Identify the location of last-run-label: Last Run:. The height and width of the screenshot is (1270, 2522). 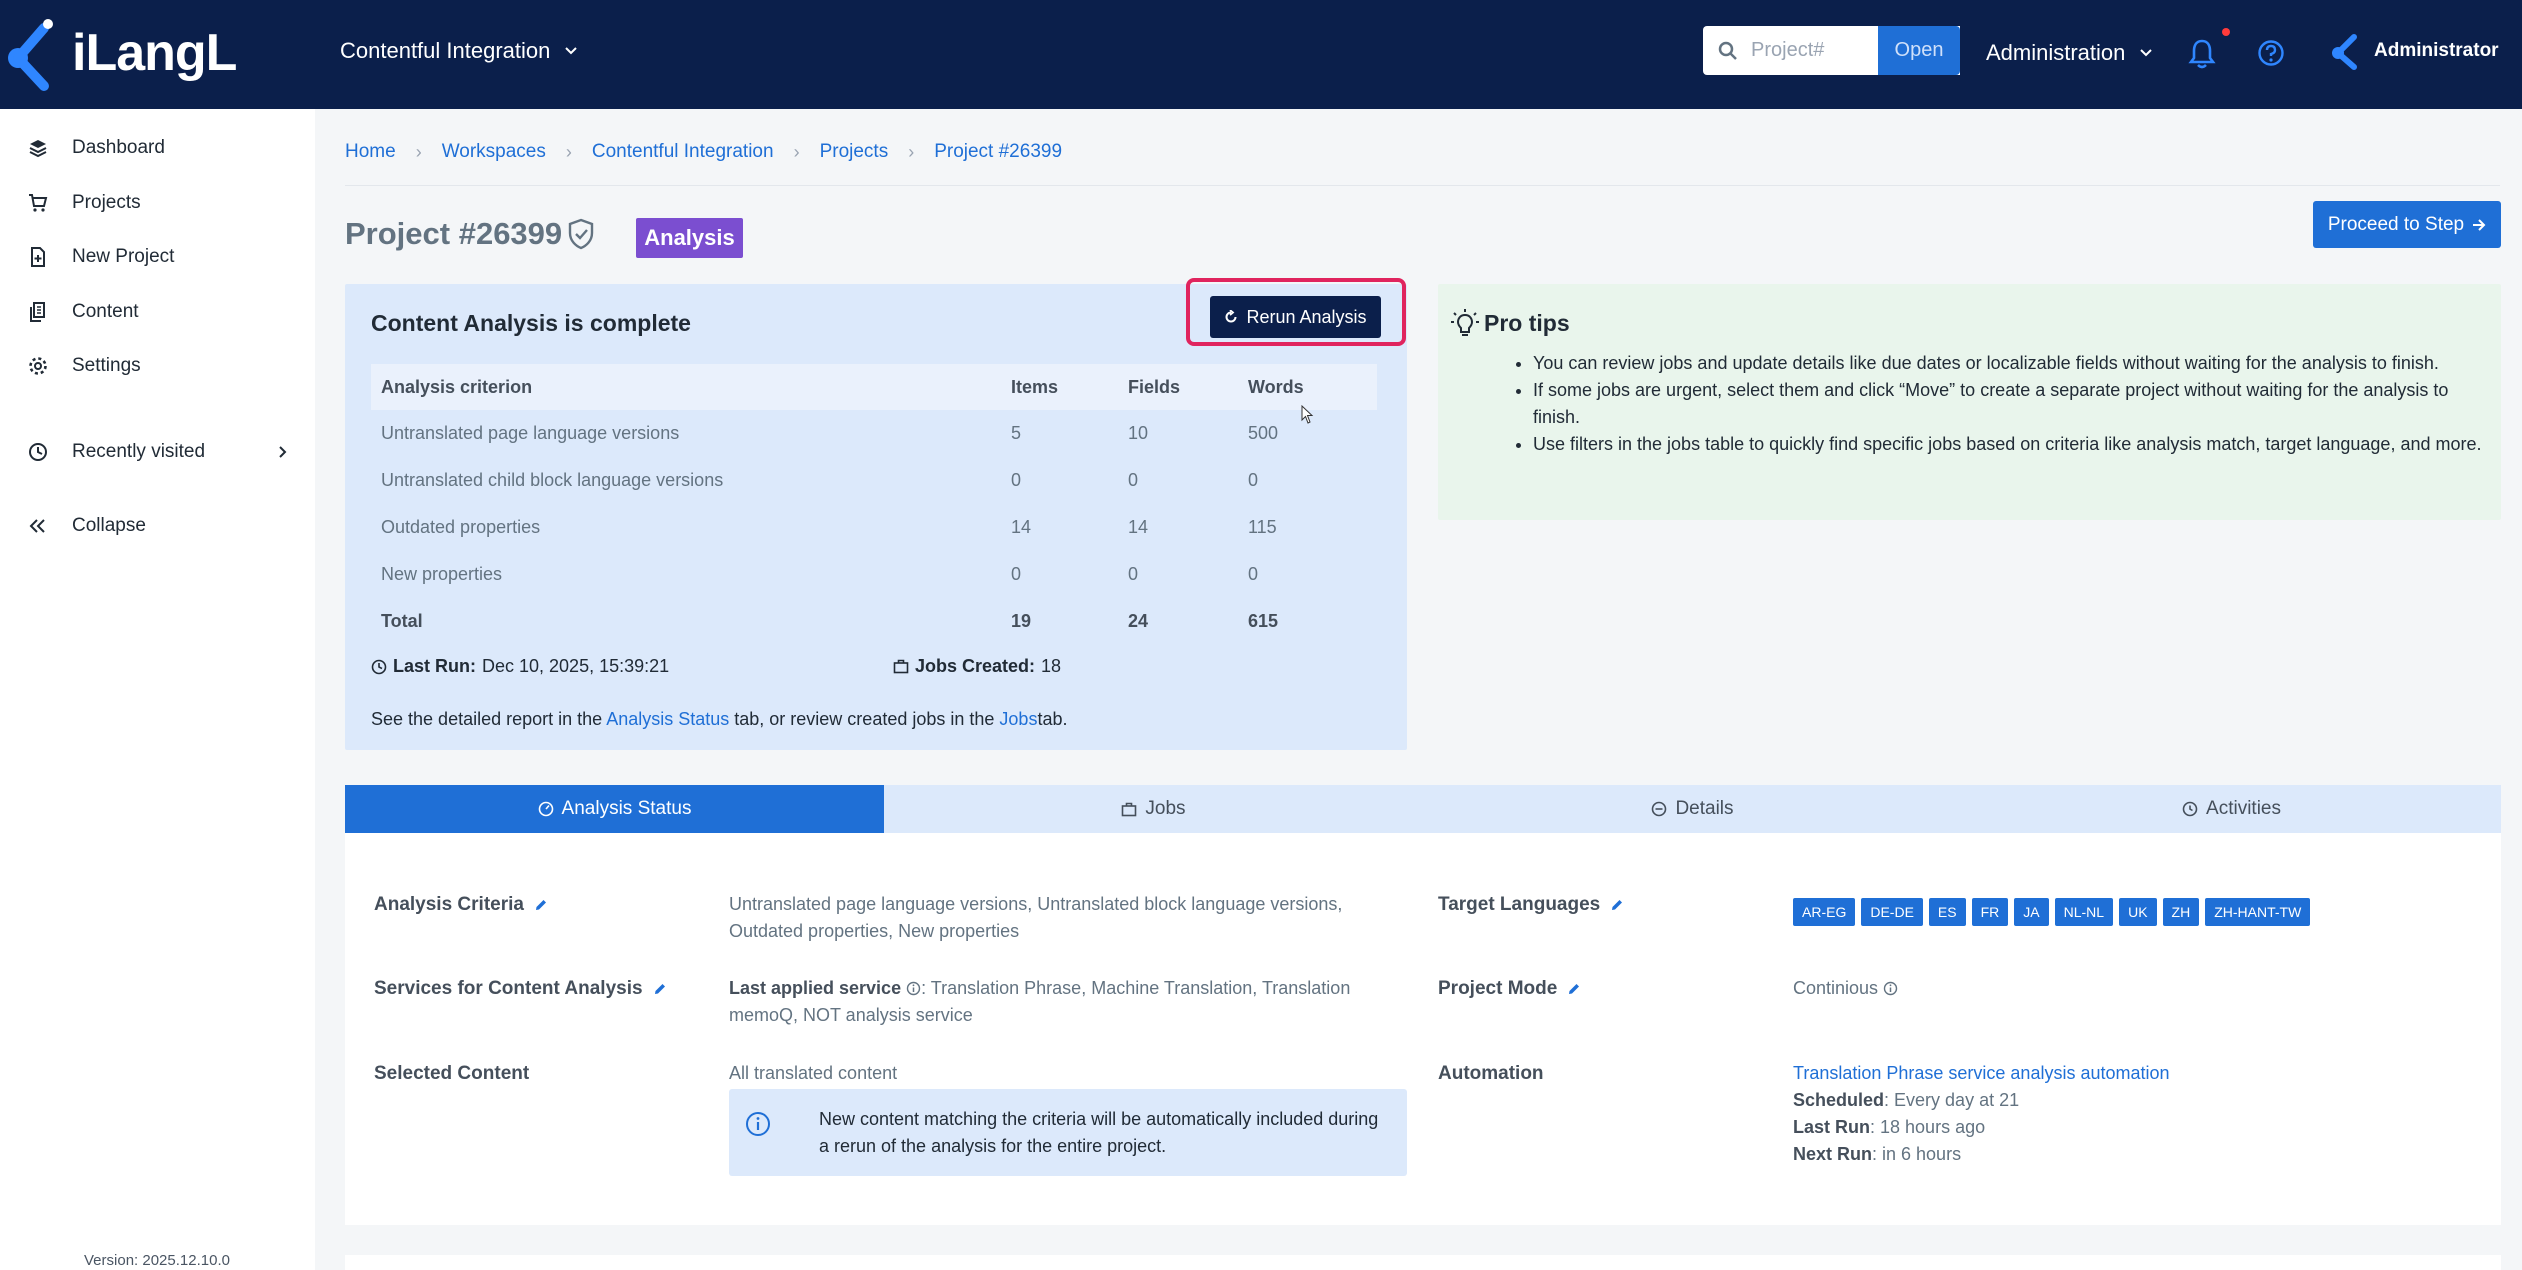
(434, 666).